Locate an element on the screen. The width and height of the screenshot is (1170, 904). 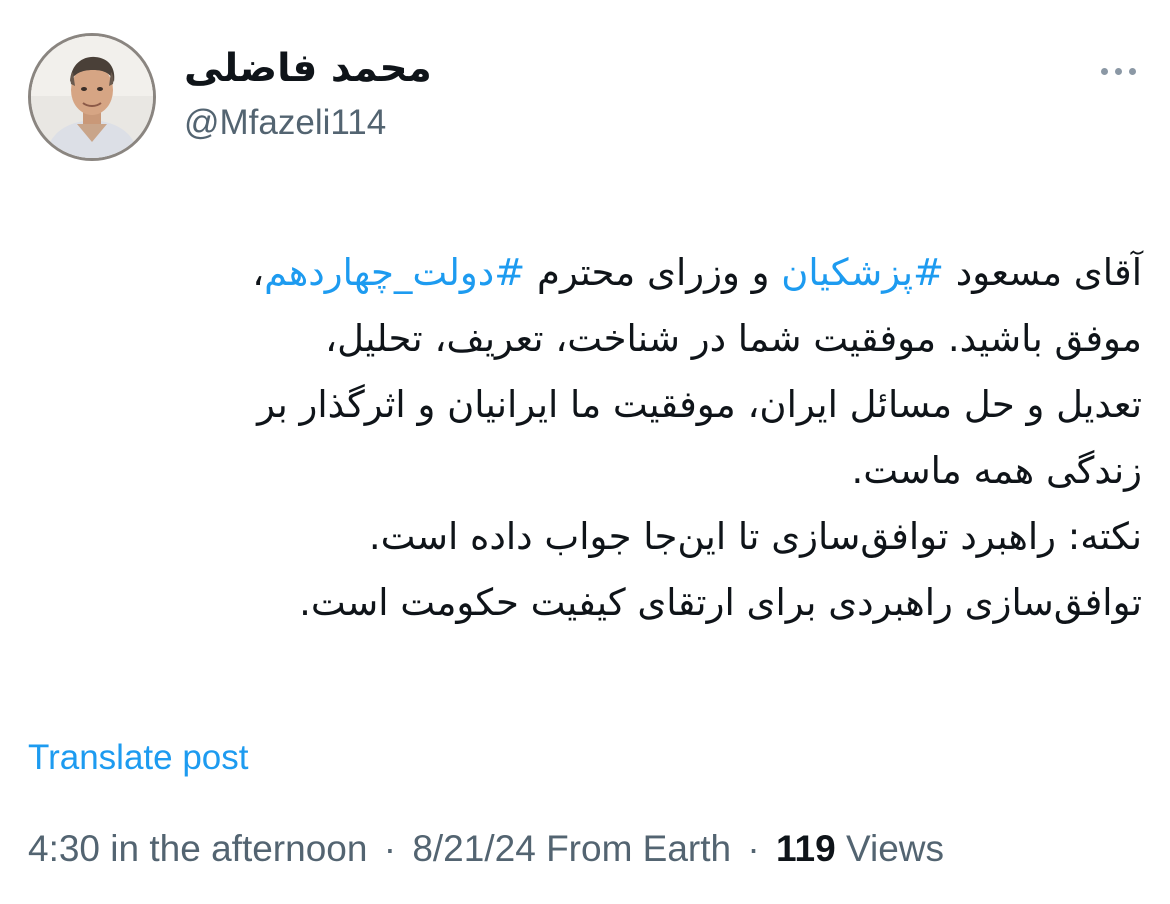
post-date: 8/21/24 is located at coordinates (473, 848).